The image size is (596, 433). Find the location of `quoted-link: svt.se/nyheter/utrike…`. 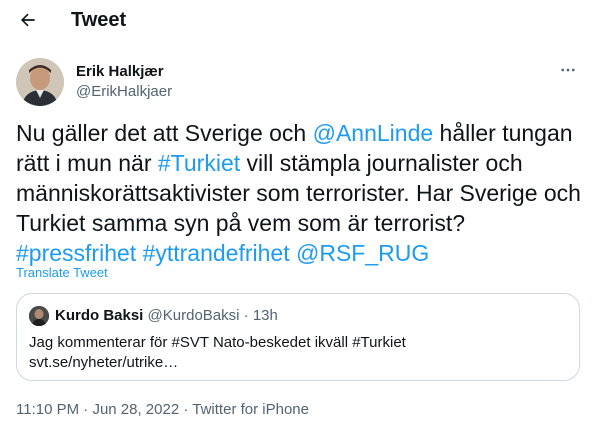

quoted-link: svt.se/nyheter/utrike… is located at coordinates (104, 362).